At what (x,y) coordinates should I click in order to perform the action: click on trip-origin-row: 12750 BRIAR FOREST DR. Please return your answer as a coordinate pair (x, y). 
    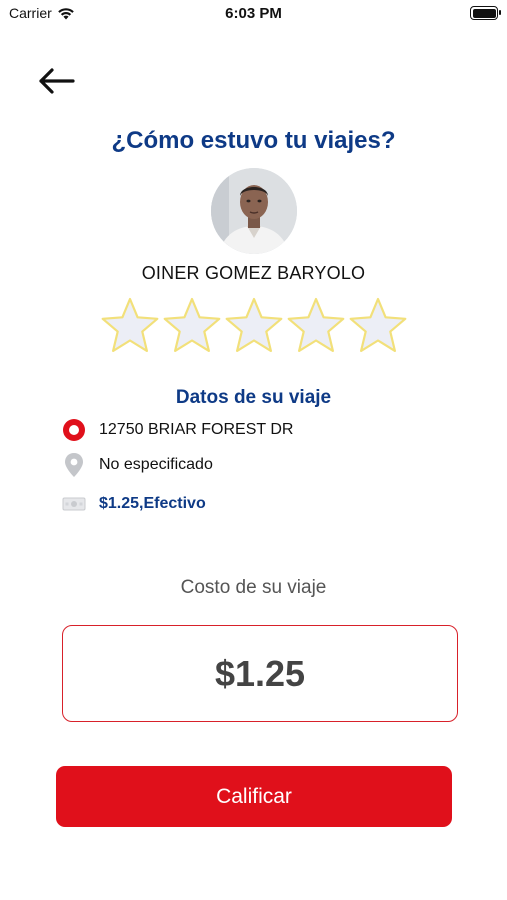
    Looking at the image, I should click on (177, 430).